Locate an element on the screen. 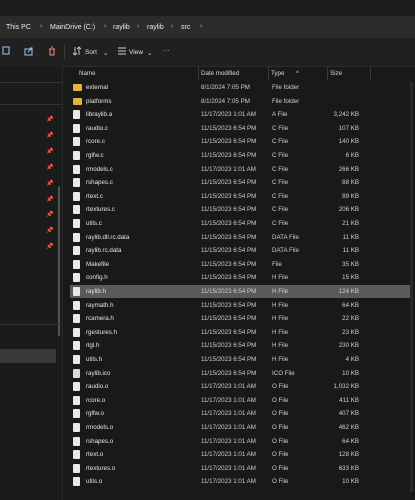 This screenshot has width=415, height=500. file-size: 1,032 KB is located at coordinates (346, 387).